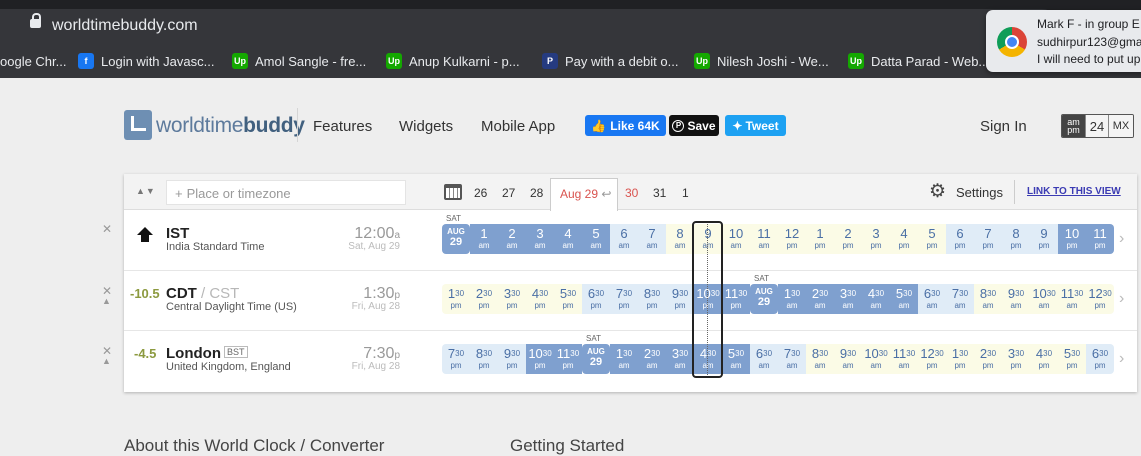 Image resolution: width=1141 pixels, height=456 pixels. Describe the element at coordinates (680, 239) in the screenshot. I see `hour-cell: 8 am` at that location.